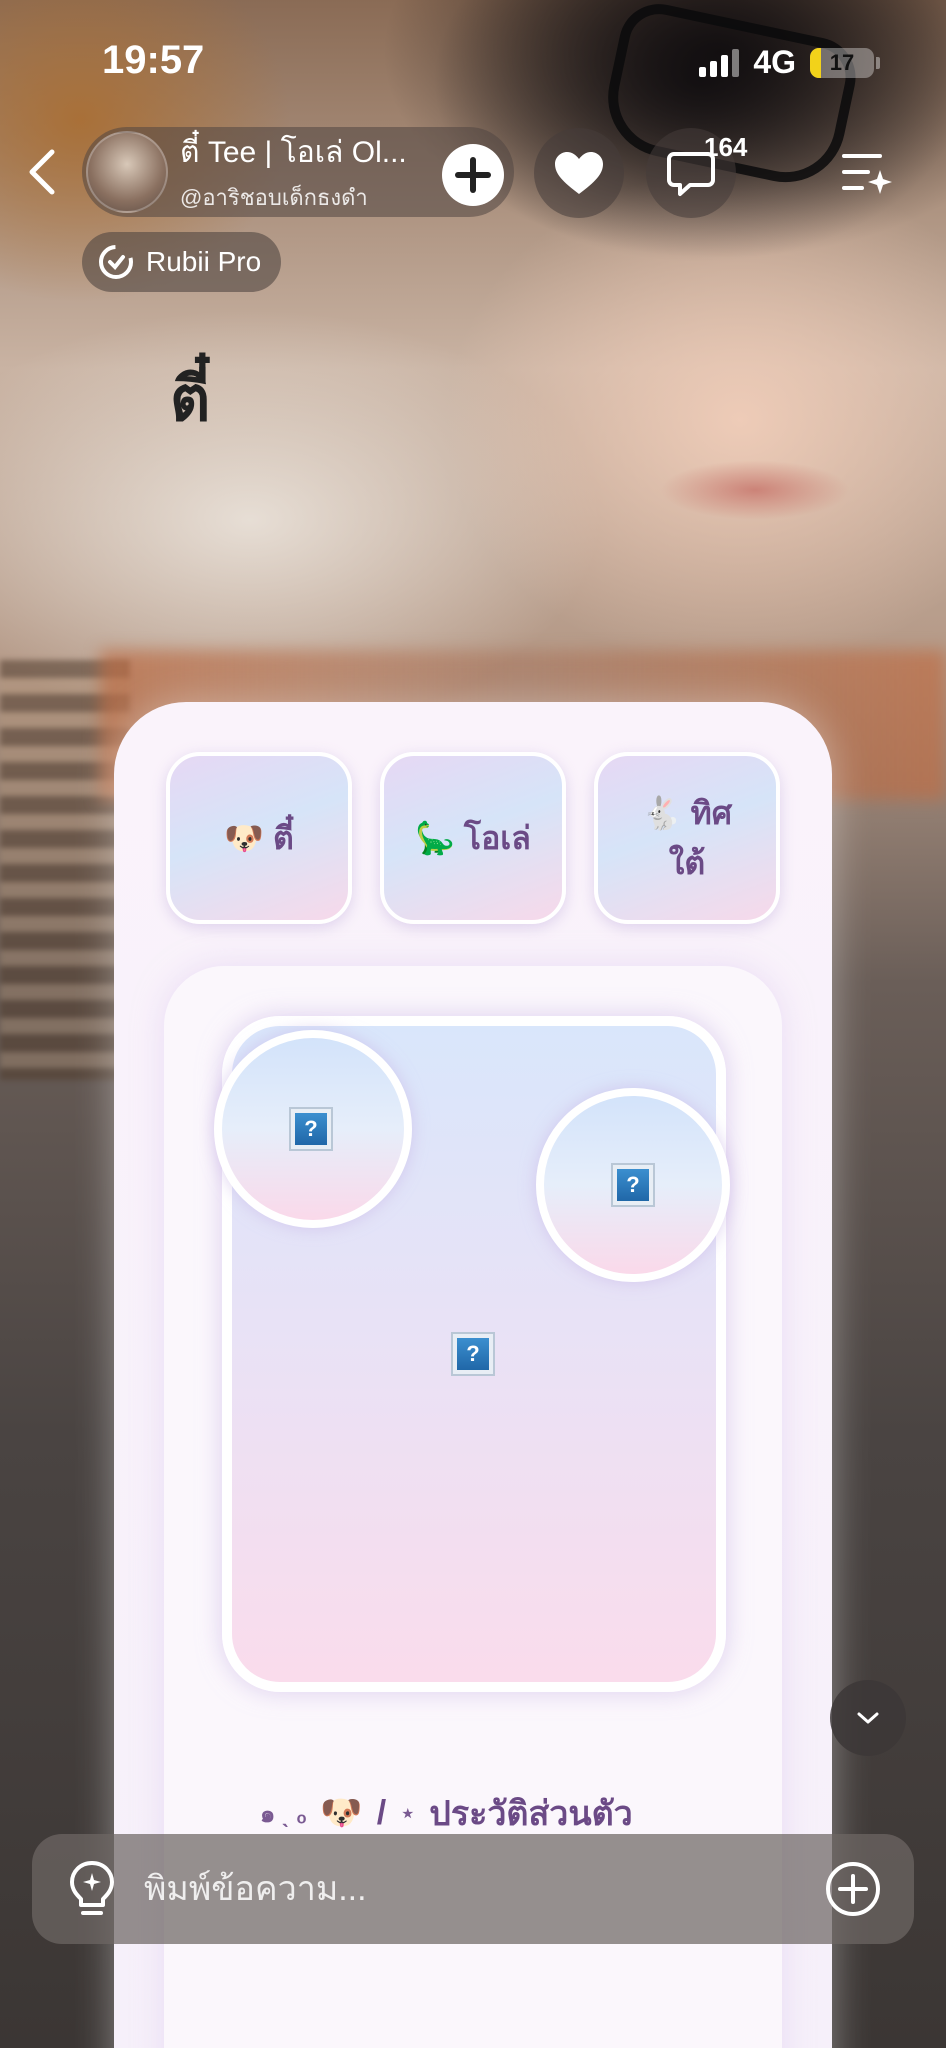 The width and height of the screenshot is (946, 2048). I want to click on status-indicators: 4G 17, so click(789, 62).